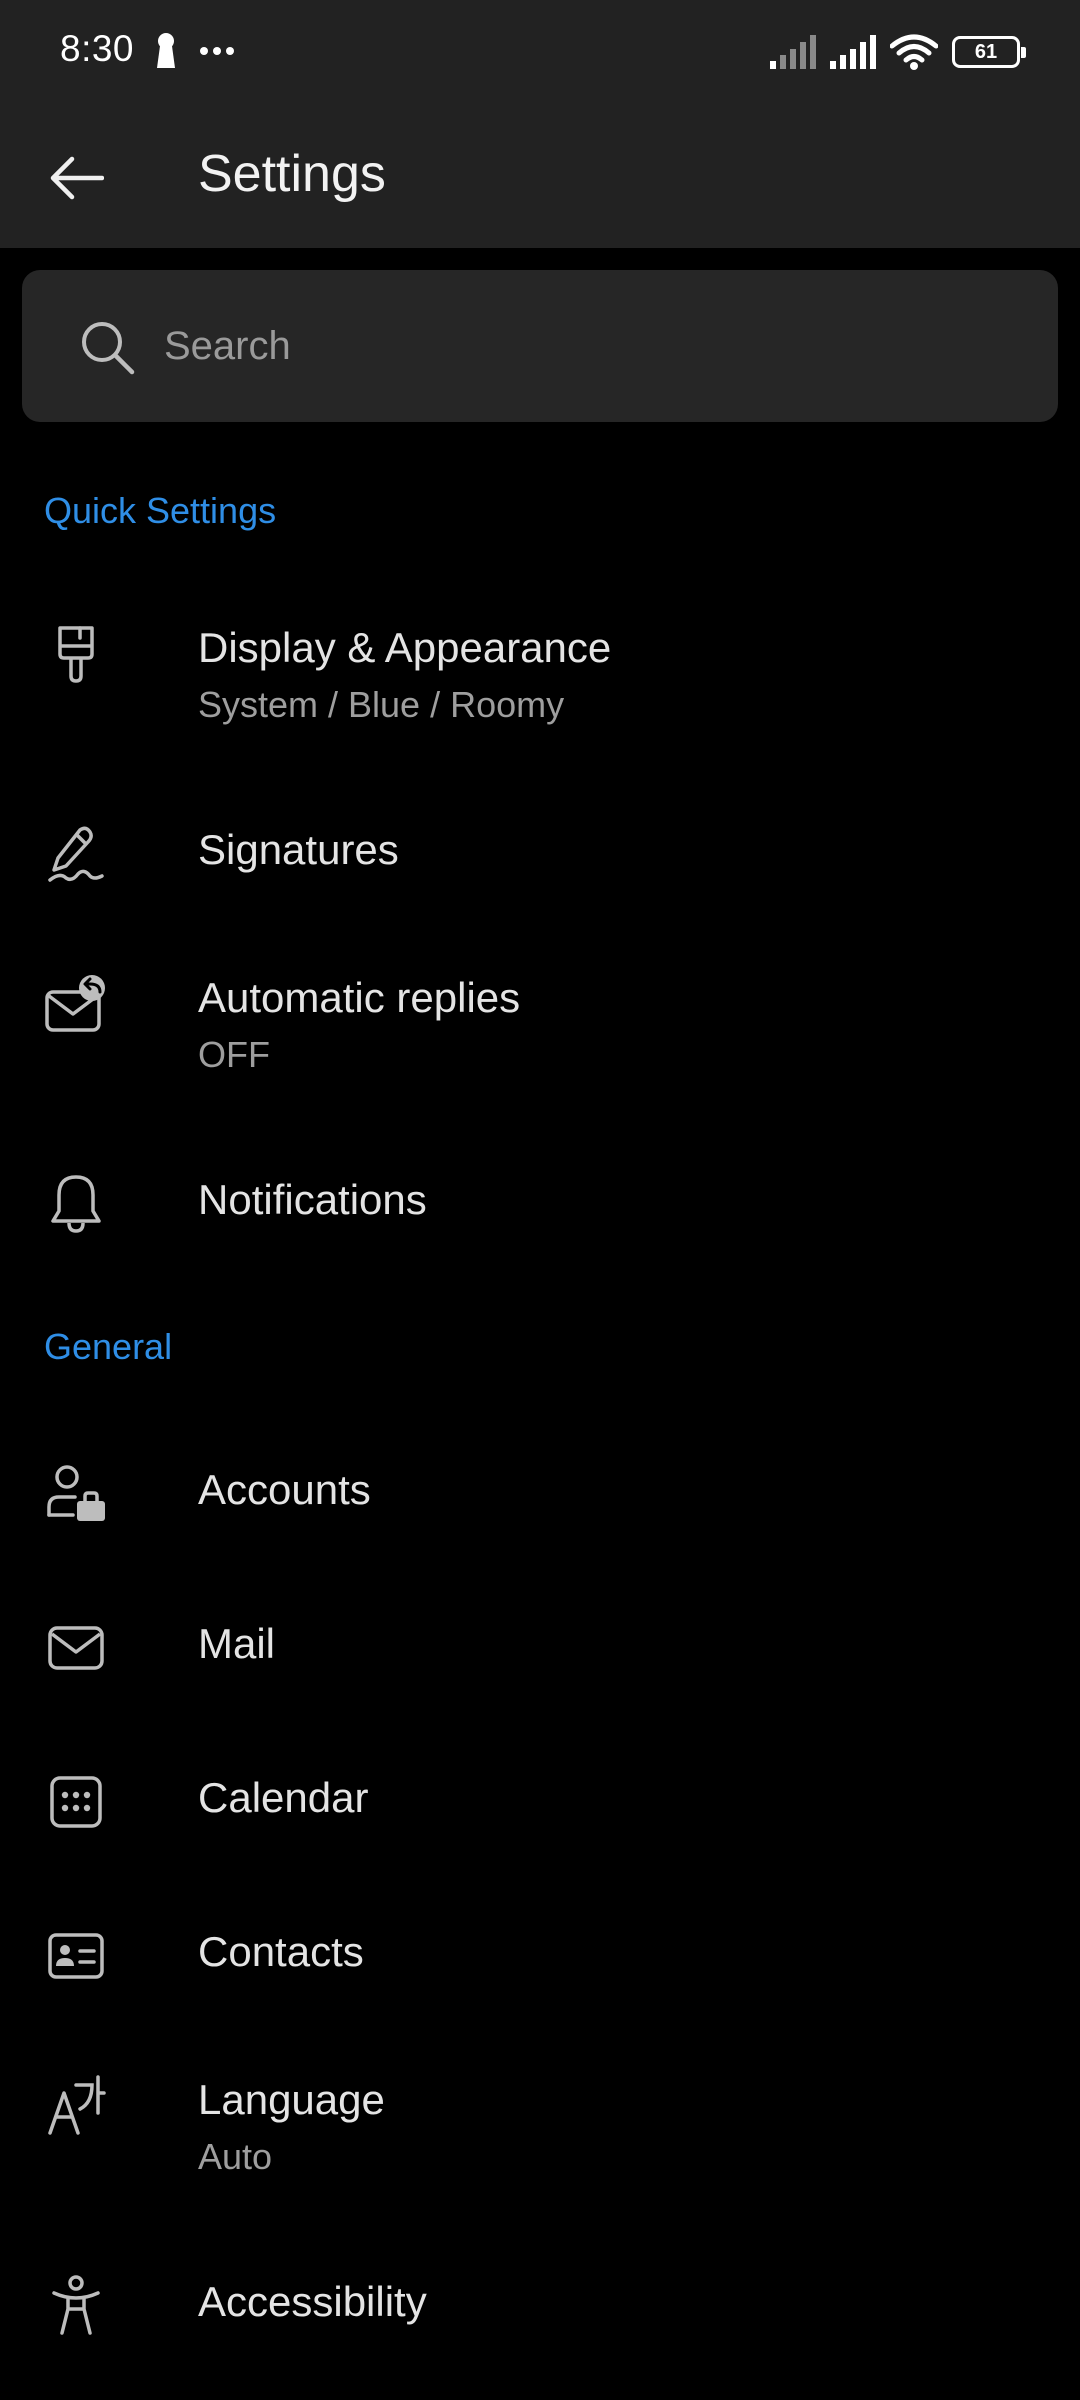 This screenshot has height=2400, width=1080. I want to click on person-briefcase-icon, so click(76, 1494).